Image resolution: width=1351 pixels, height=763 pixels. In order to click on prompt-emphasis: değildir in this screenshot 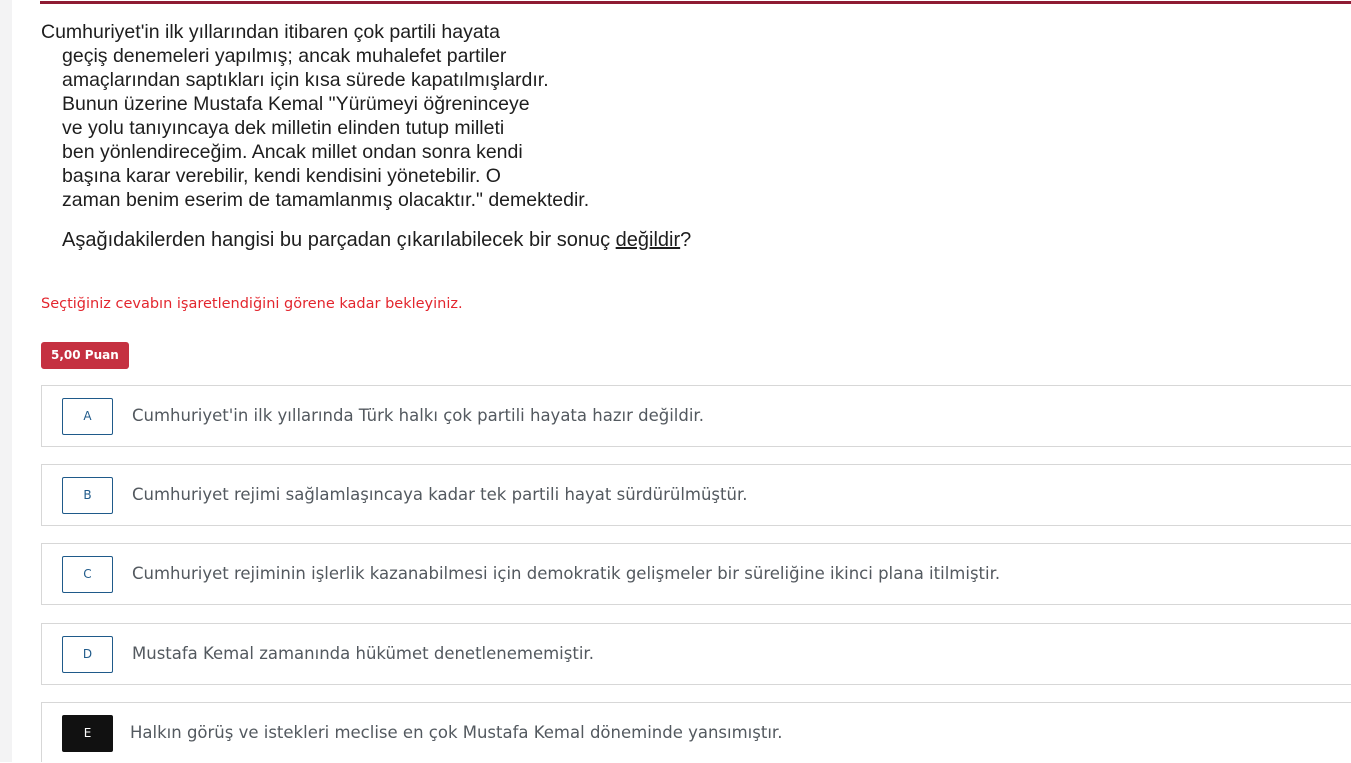, I will do `click(648, 240)`.